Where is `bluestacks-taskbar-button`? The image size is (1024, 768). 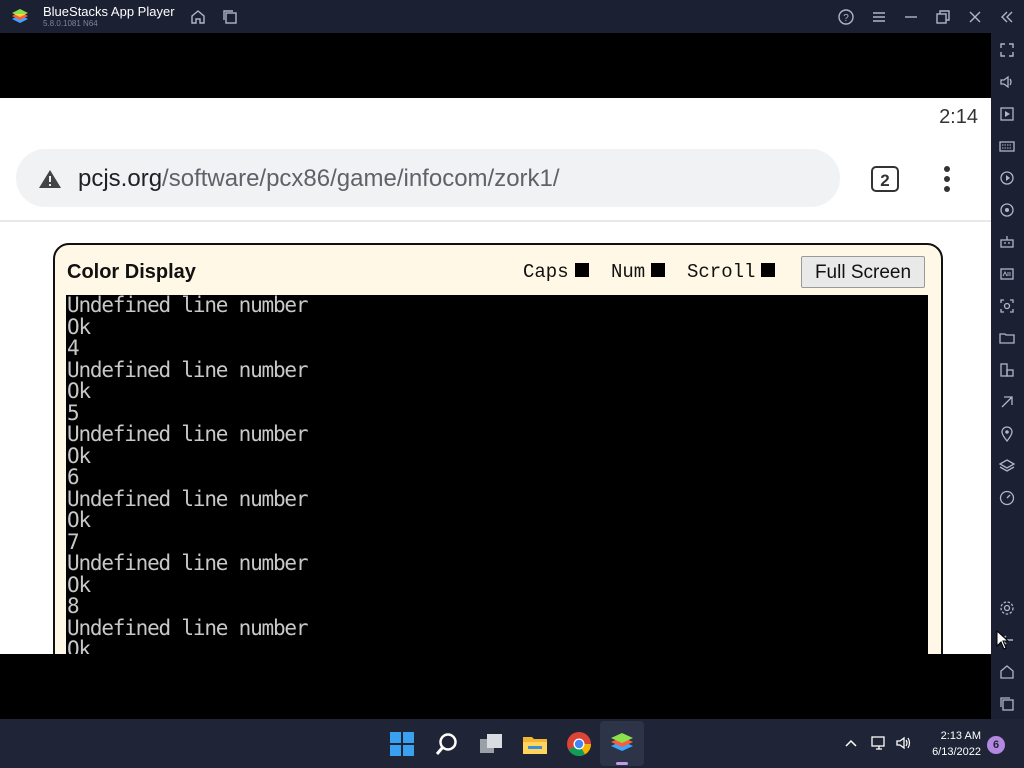 bluestacks-taskbar-button is located at coordinates (622, 743).